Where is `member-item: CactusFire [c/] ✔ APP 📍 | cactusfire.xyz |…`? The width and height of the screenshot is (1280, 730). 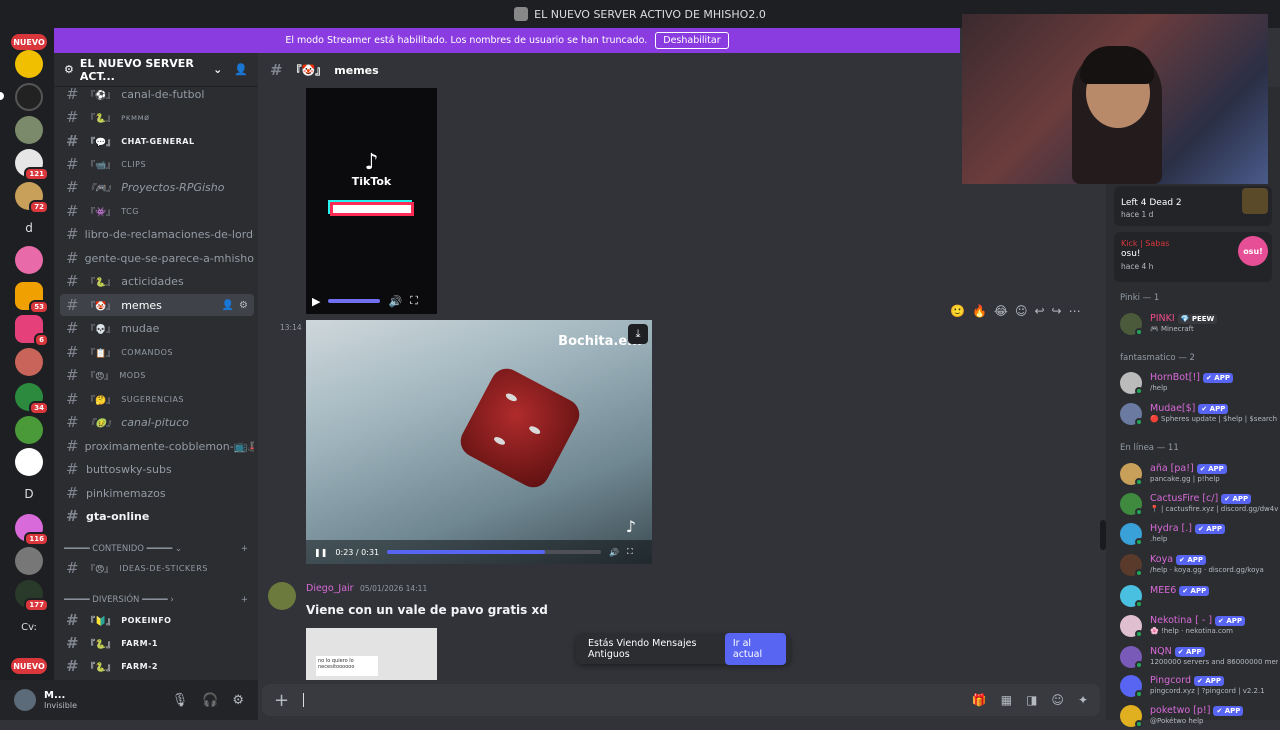
member-item: CactusFire [c/] ✔ APP 📍 | cactusfire.xyz |… is located at coordinates (1199, 504).